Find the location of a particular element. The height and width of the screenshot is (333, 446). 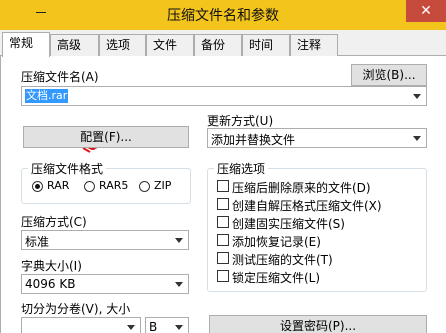

option-sfx-label: 创建自解压格式压缩文件(X) is located at coordinates (307, 205).